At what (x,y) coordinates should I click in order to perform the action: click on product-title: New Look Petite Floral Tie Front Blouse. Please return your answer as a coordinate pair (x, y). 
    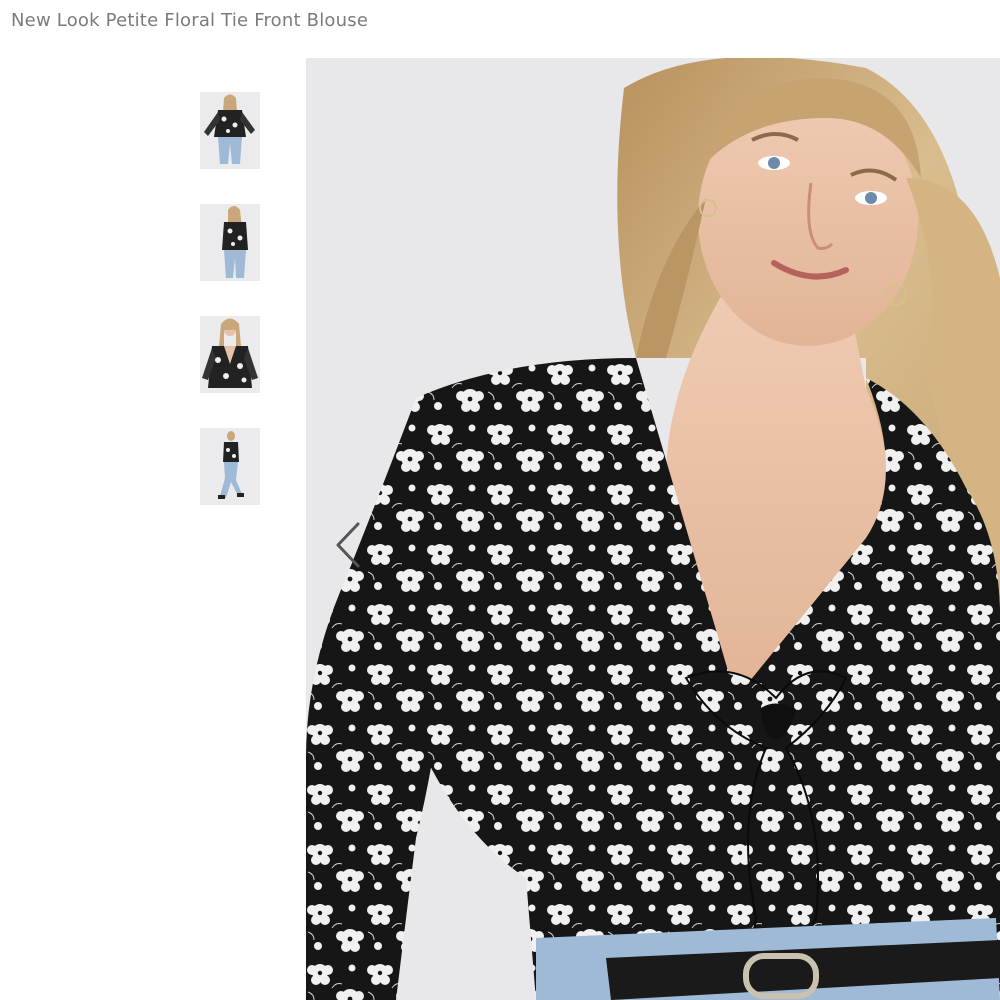
    Looking at the image, I should click on (190, 20).